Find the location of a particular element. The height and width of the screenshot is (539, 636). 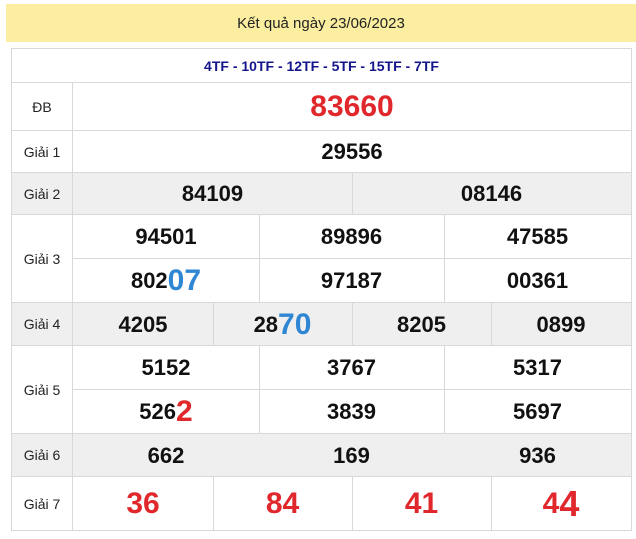

label-g1: Giải 1 is located at coordinates (42, 151).